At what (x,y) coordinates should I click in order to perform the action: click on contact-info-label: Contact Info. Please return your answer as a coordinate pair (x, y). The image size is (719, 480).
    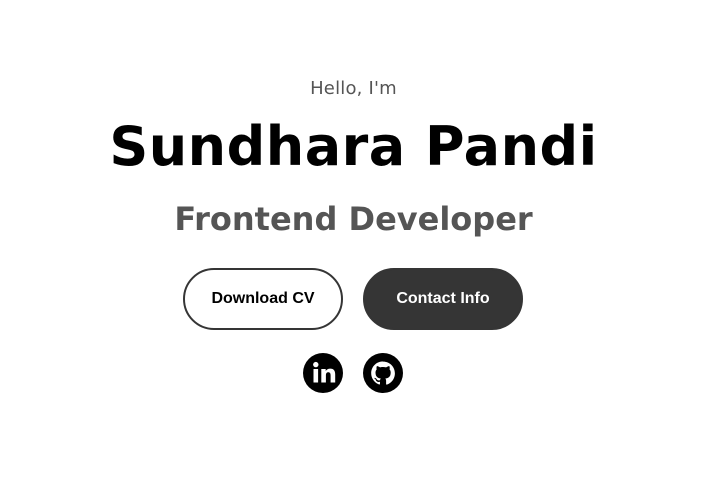
    Looking at the image, I should click on (443, 298).